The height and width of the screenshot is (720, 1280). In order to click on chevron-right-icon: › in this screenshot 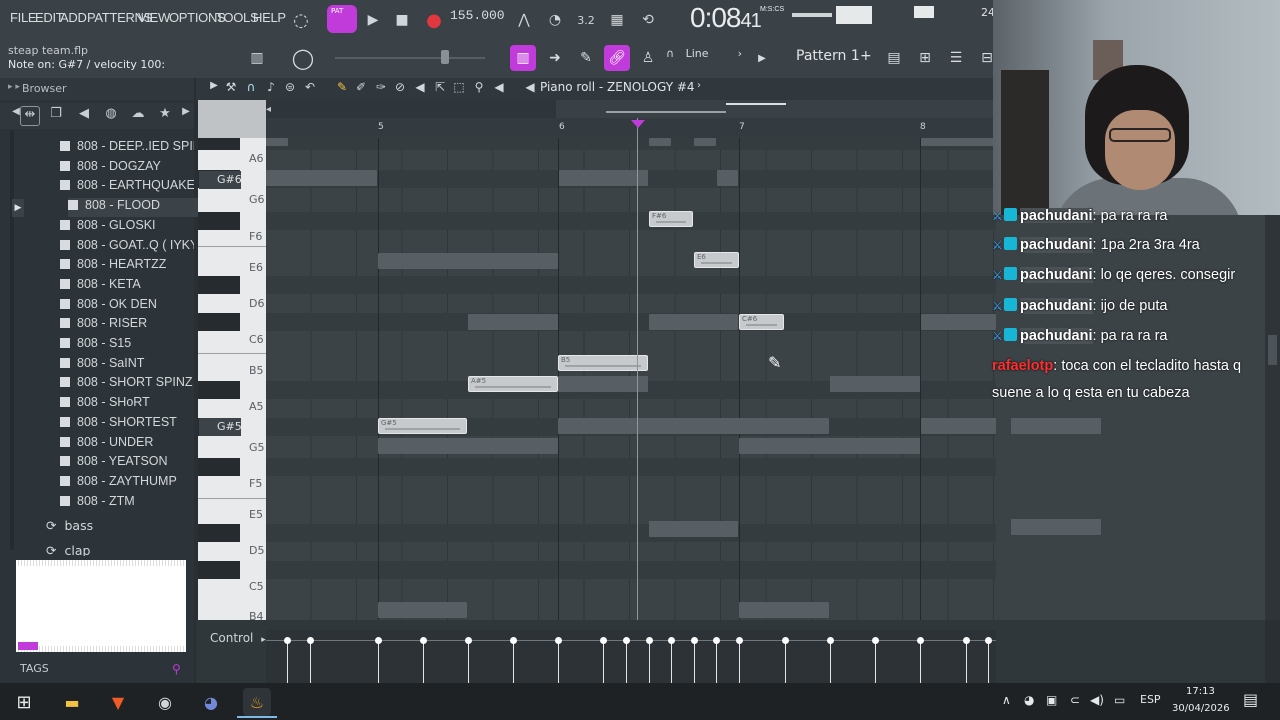, I will do `click(699, 85)`.